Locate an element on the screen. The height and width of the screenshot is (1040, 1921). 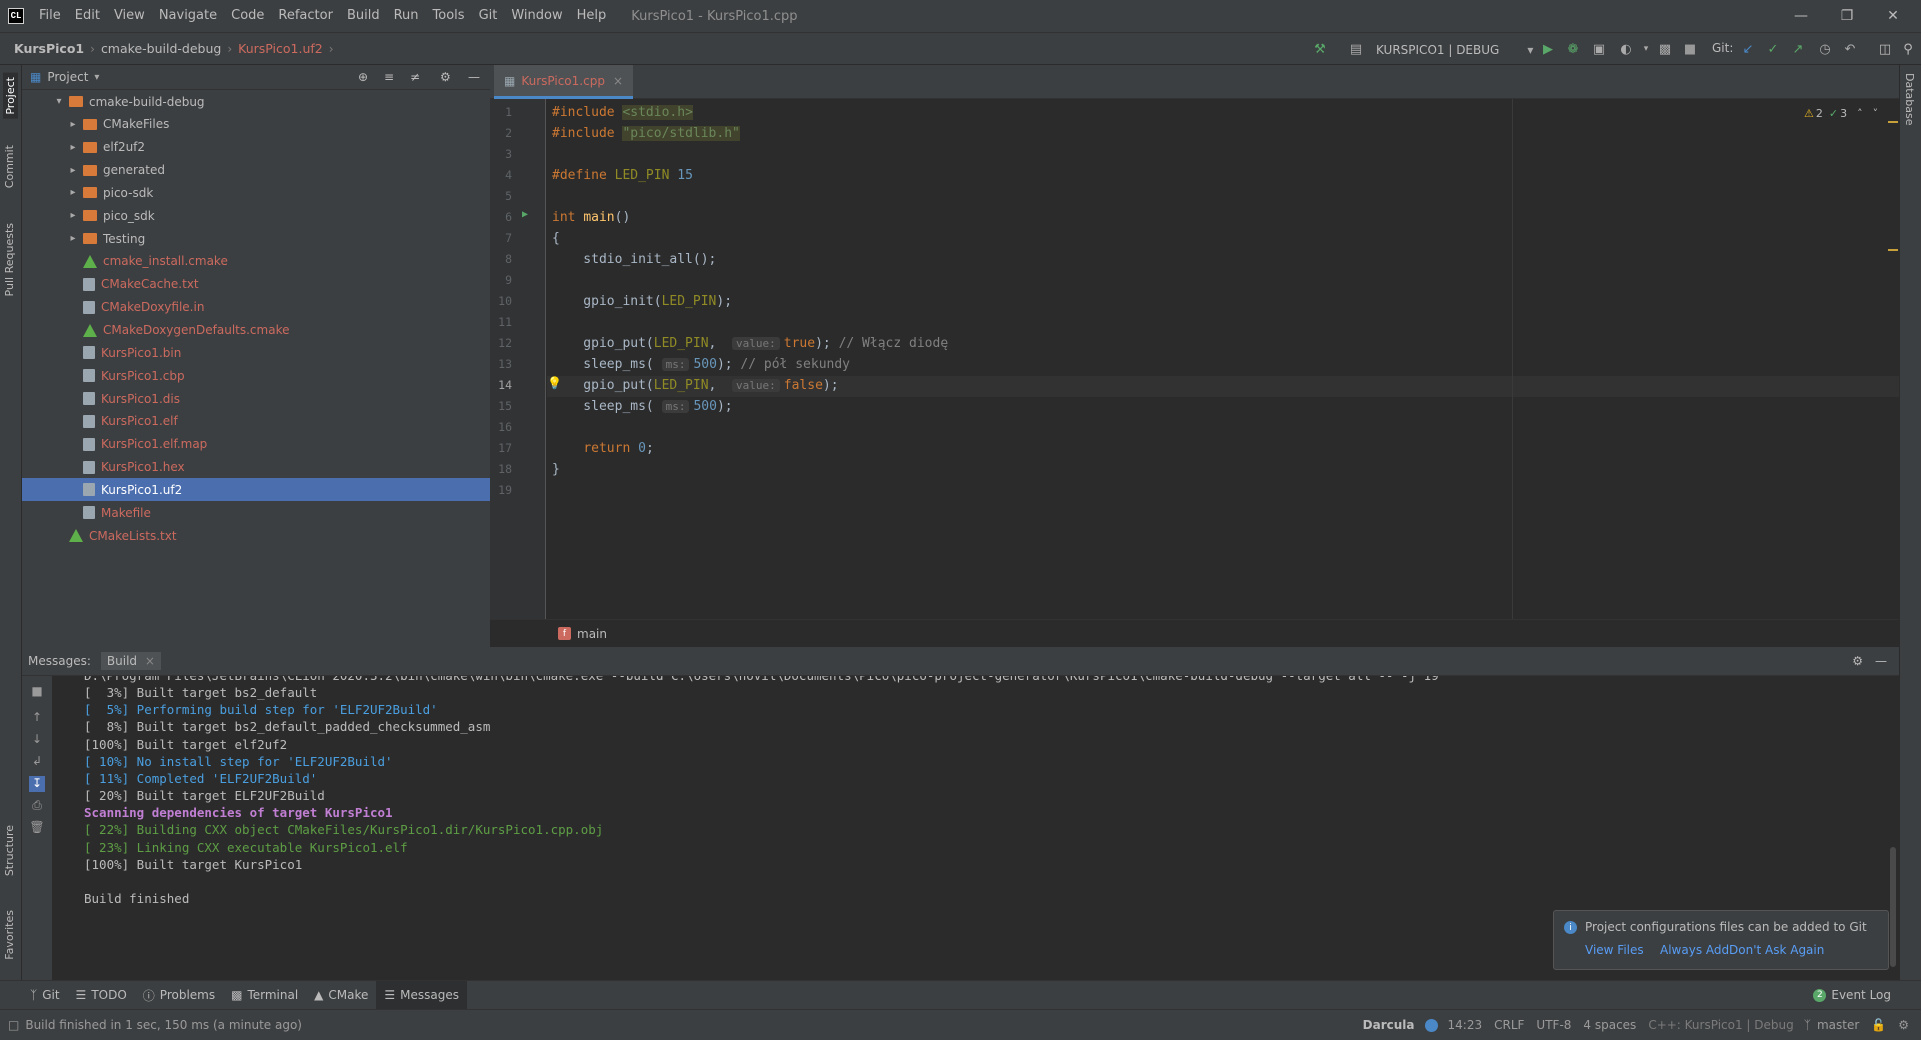
soft-wrap-icon: ↲ is located at coordinates (37, 762).